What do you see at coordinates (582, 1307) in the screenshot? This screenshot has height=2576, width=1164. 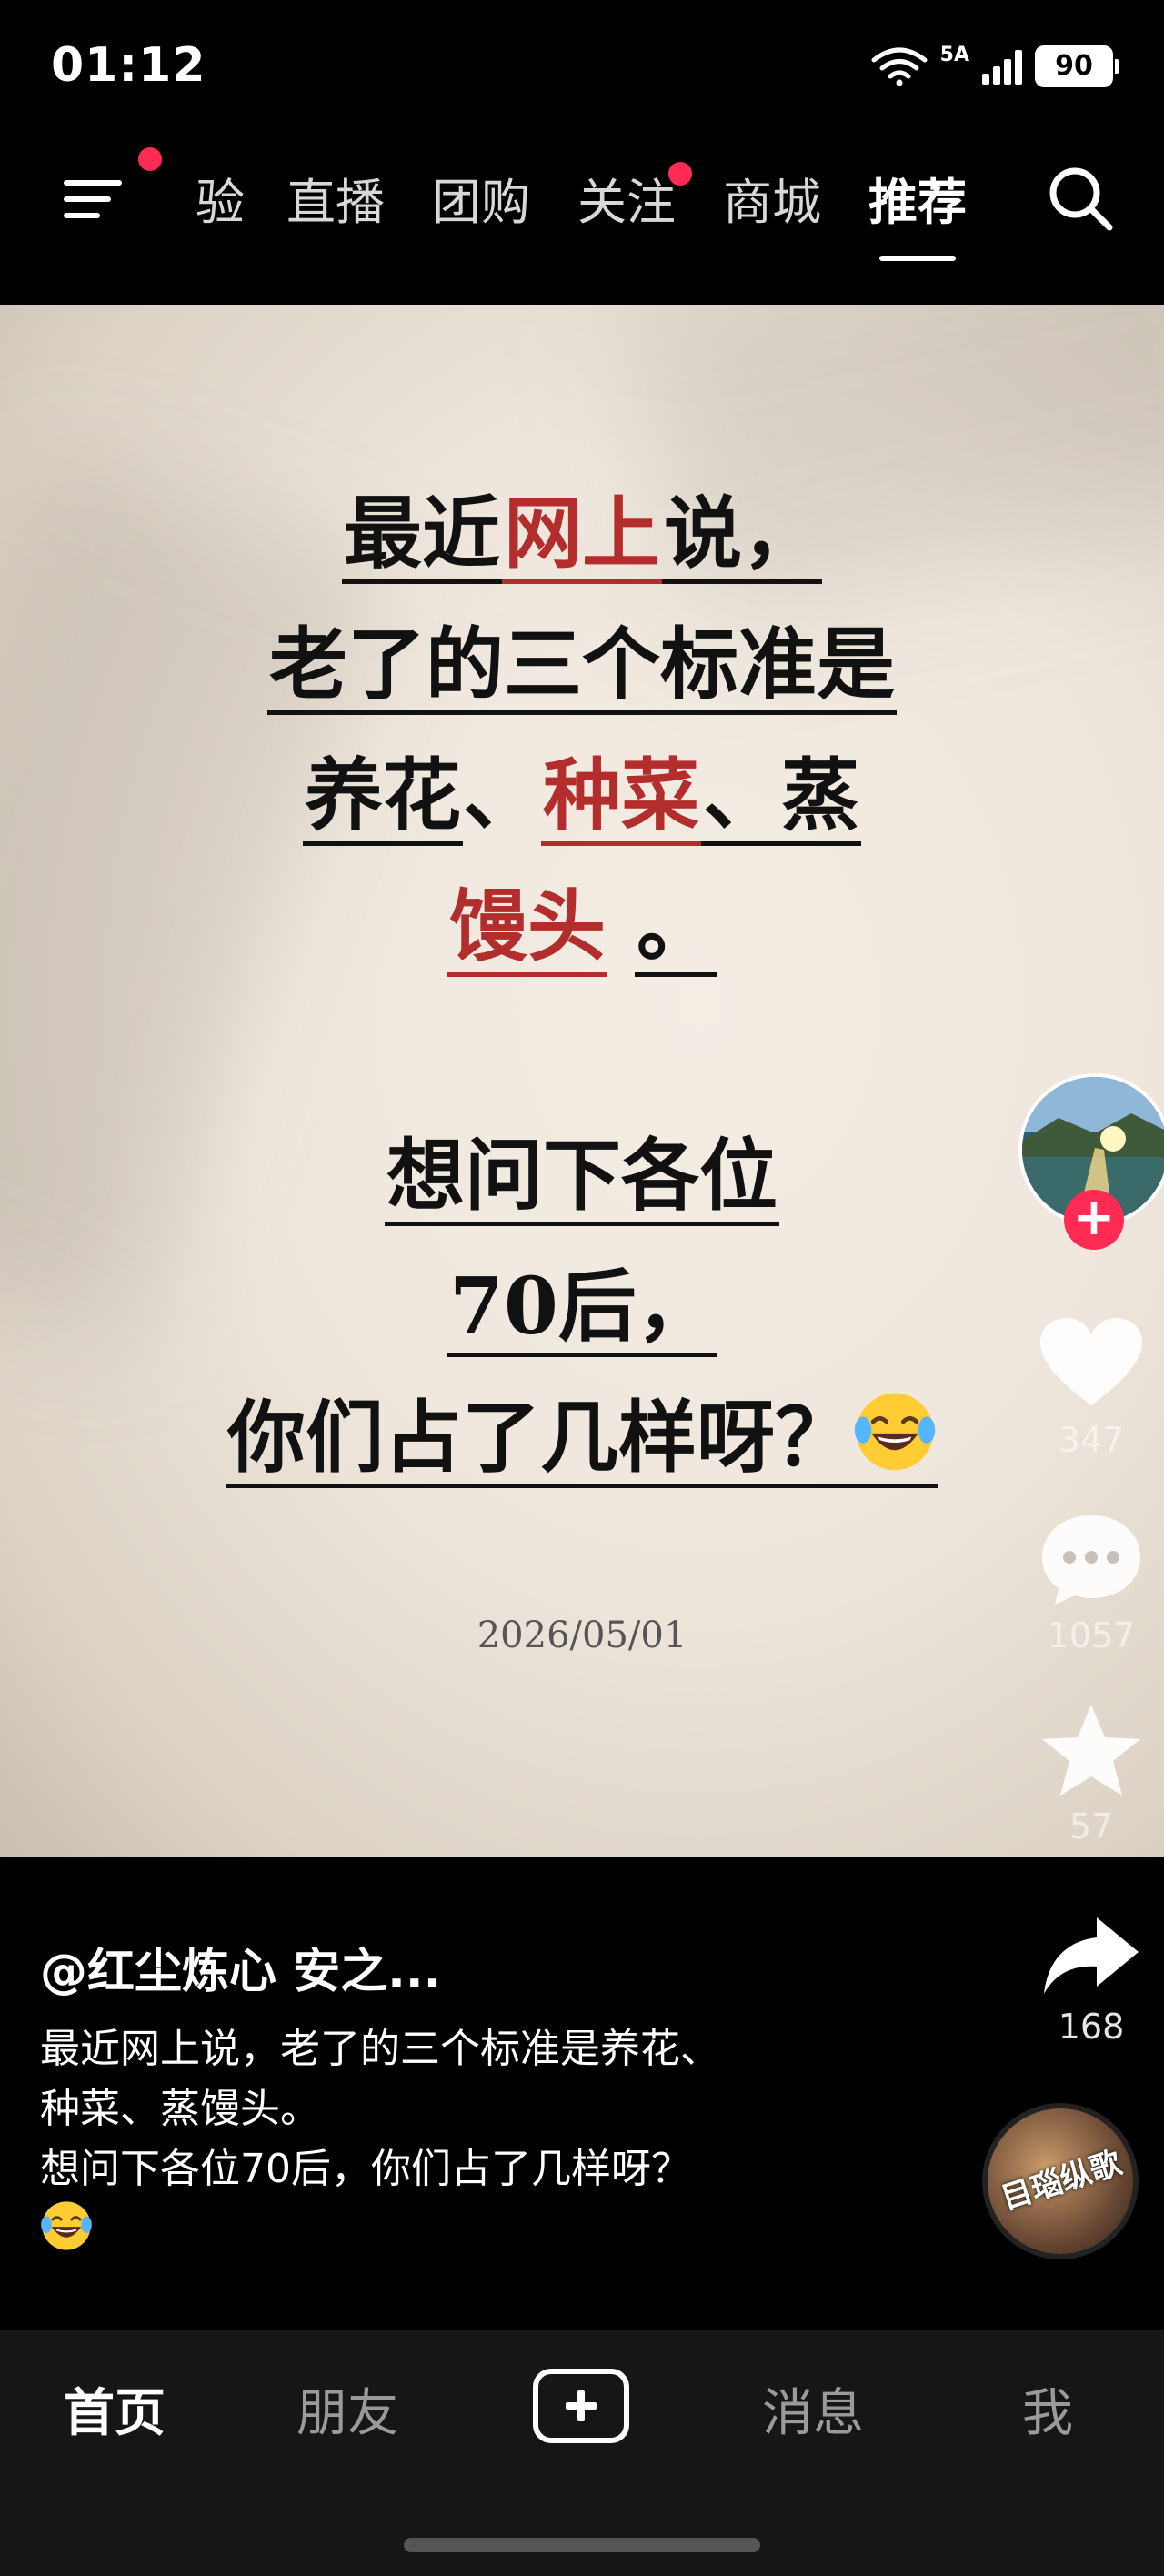 I see `poem-line-6: 70后，` at bounding box center [582, 1307].